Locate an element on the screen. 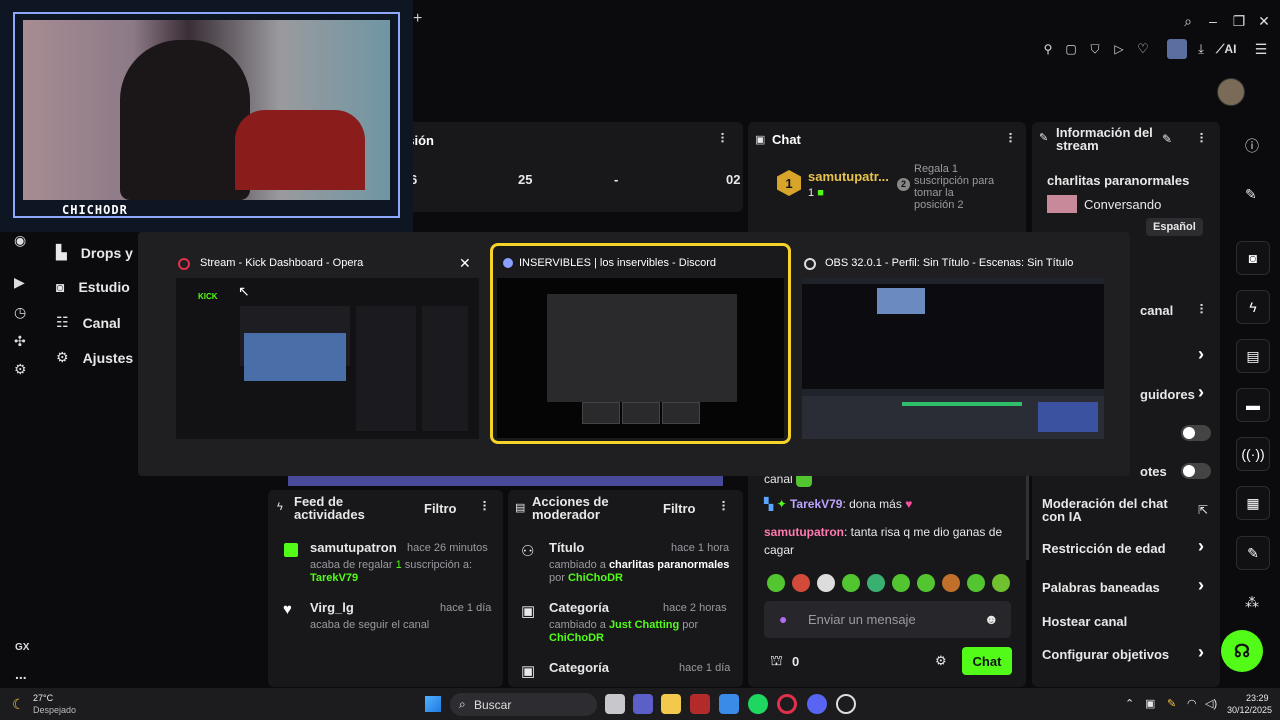 The width and height of the screenshot is (1280, 720). tools-icon: ✎ is located at coordinates (1253, 553).